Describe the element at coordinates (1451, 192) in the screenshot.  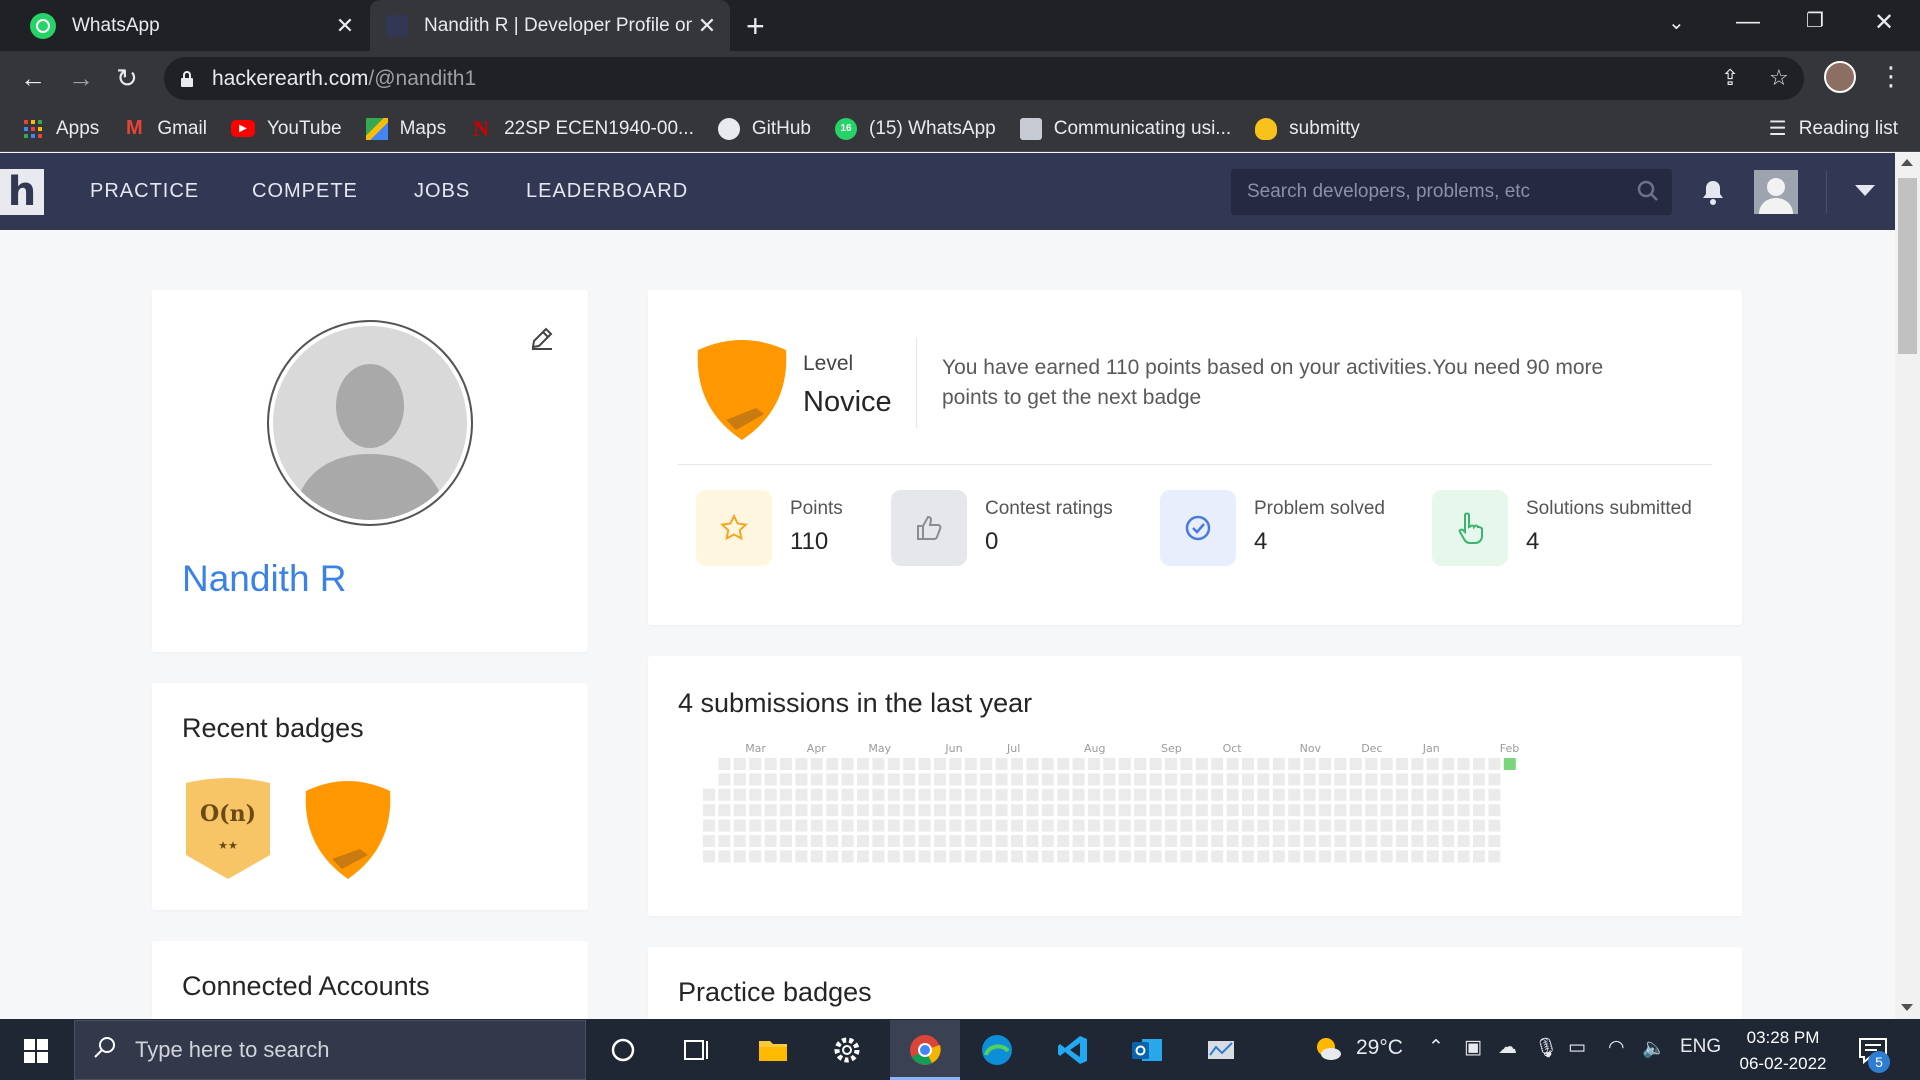
I see `site-search-input: Search developers, problems, etc` at that location.